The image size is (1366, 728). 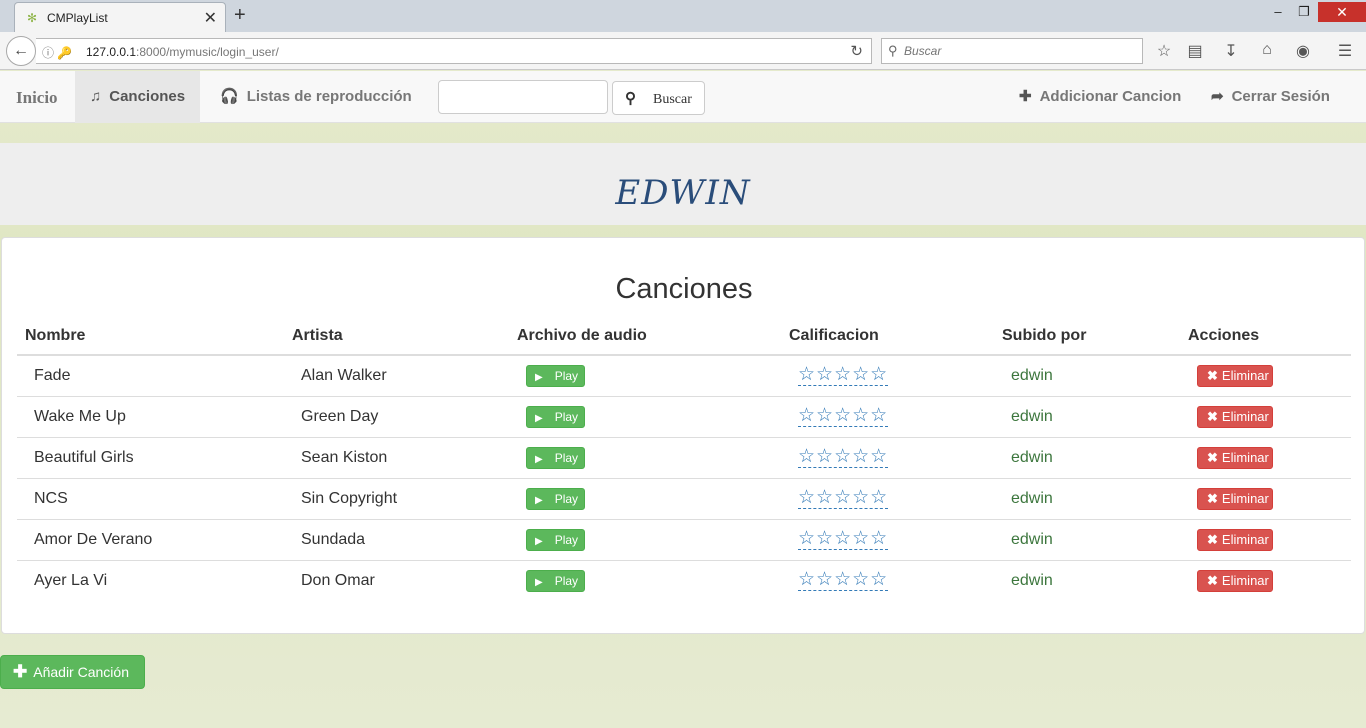 I want to click on song-artist: Green Day, so click(x=396, y=416).